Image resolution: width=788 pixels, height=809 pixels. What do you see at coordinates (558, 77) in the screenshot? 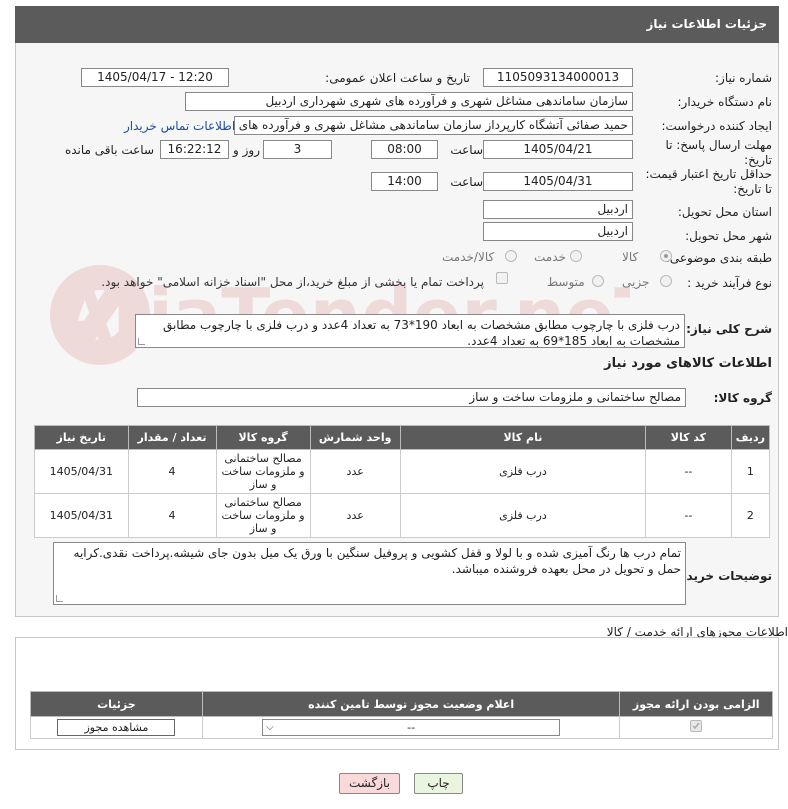
I see `need-number-field: 1105093134000013` at bounding box center [558, 77].